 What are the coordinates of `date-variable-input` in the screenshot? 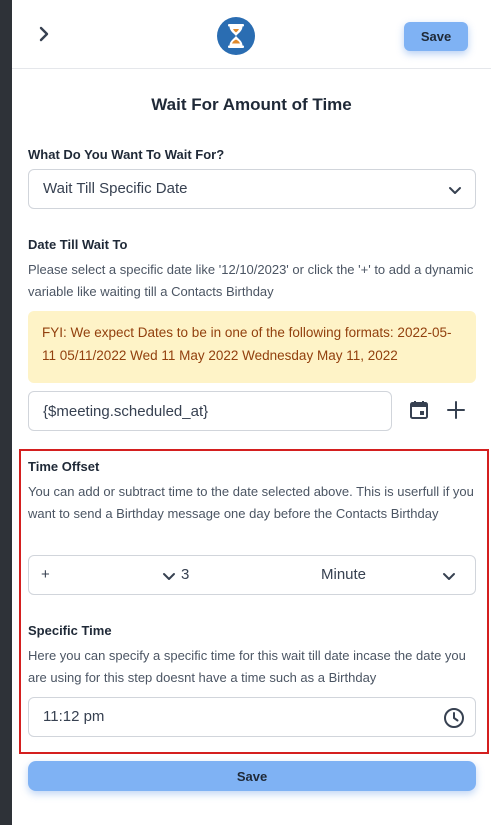 It's located at (210, 411).